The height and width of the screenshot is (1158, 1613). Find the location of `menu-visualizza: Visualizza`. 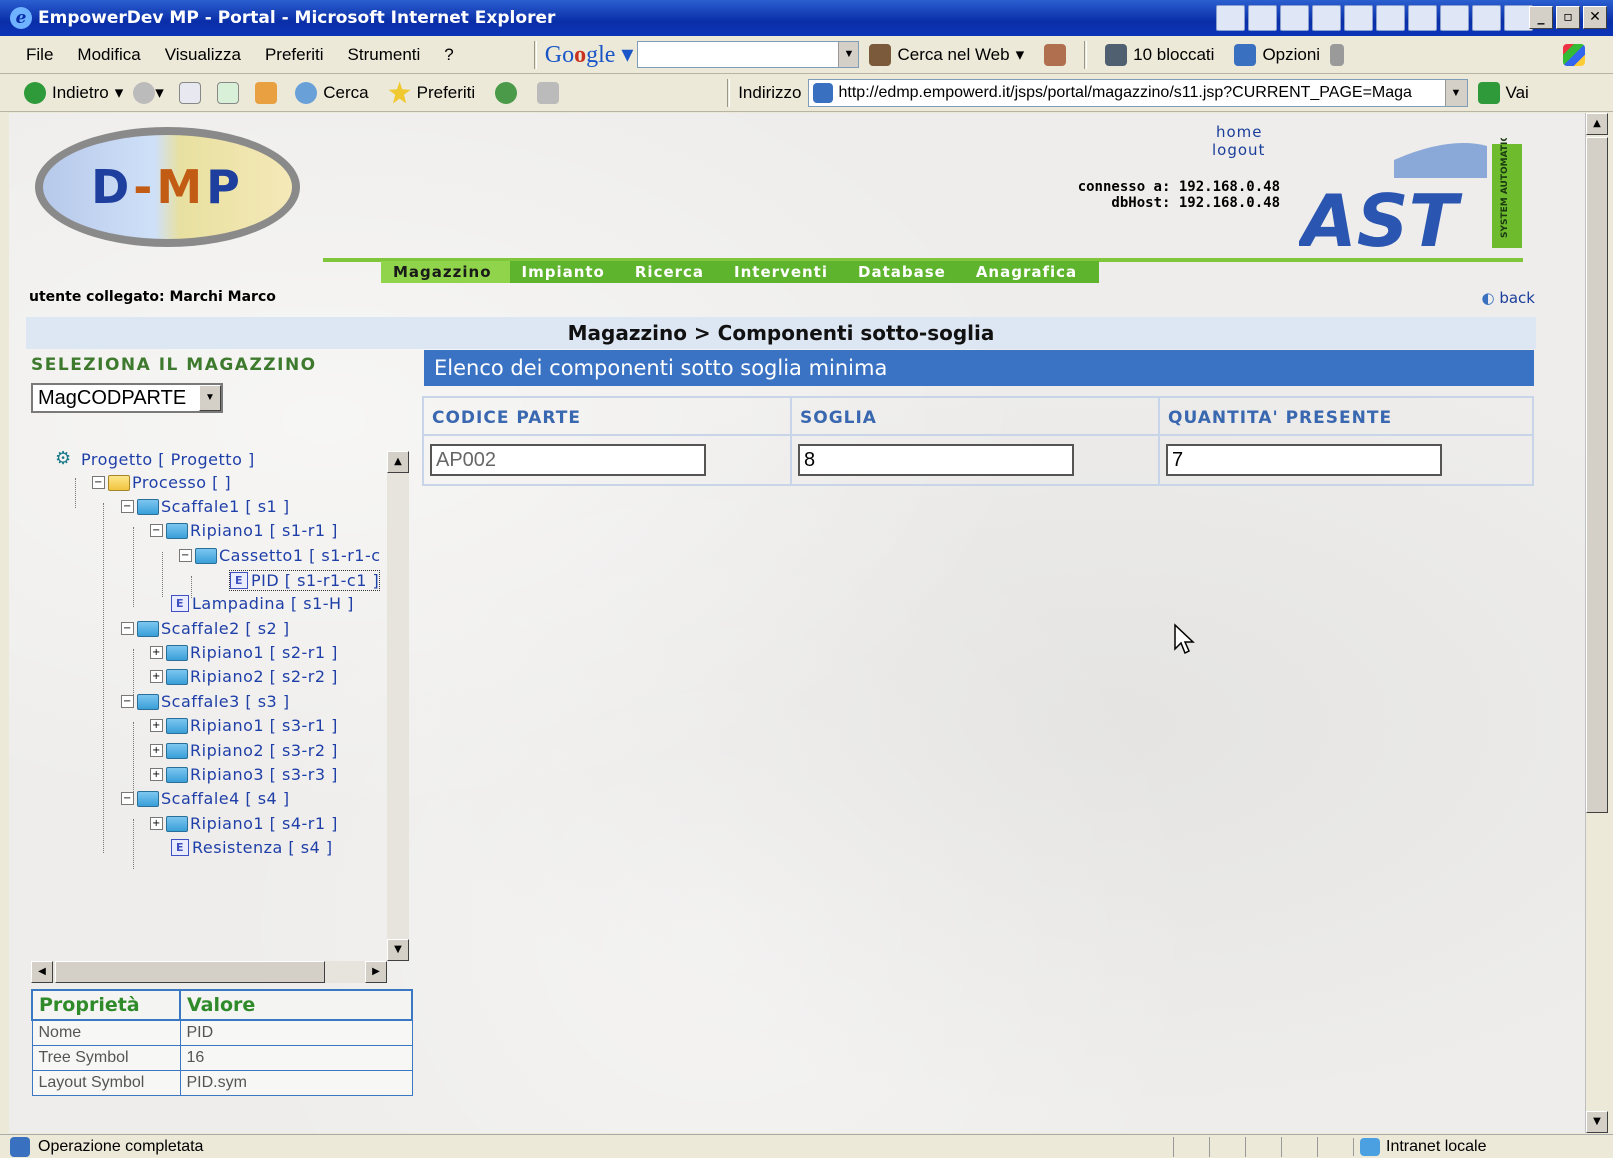

menu-visualizza: Visualizza is located at coordinates (203, 55).